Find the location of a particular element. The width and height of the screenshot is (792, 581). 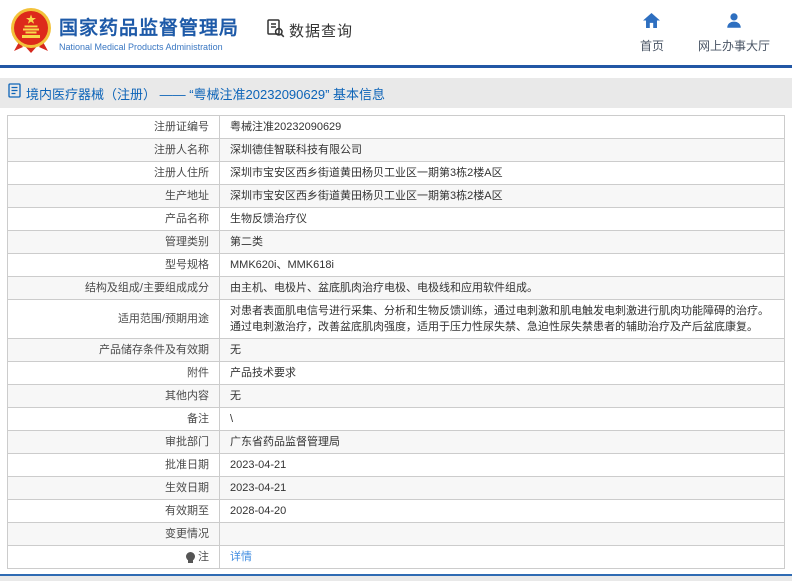

row-value is located at coordinates (502, 534).